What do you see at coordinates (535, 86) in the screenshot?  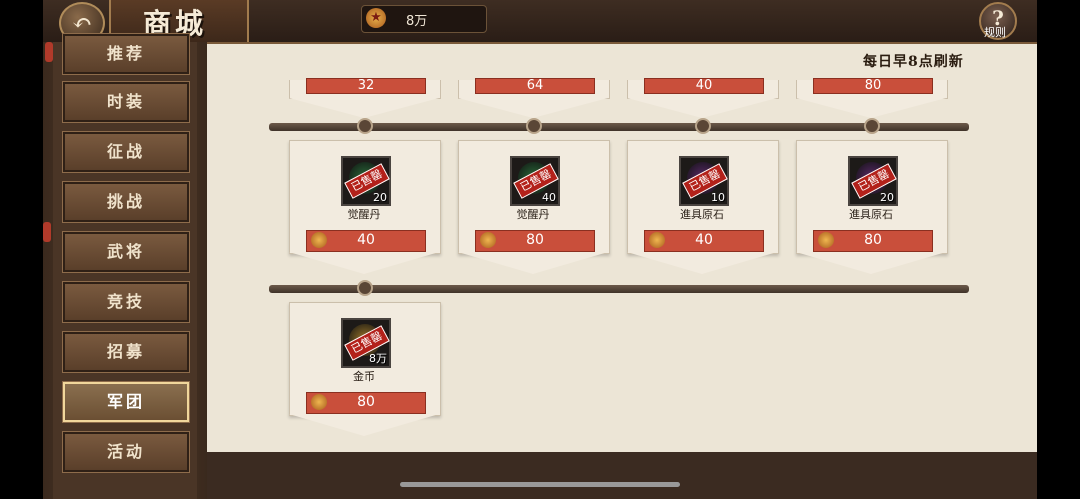 I see `price-bar: 64` at bounding box center [535, 86].